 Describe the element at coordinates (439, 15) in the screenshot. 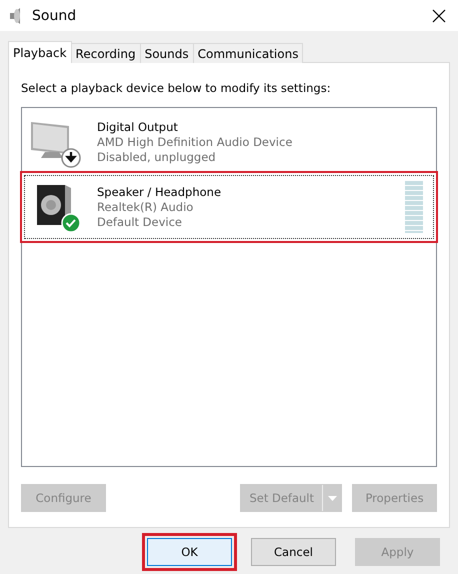

I see `close-icon` at that location.